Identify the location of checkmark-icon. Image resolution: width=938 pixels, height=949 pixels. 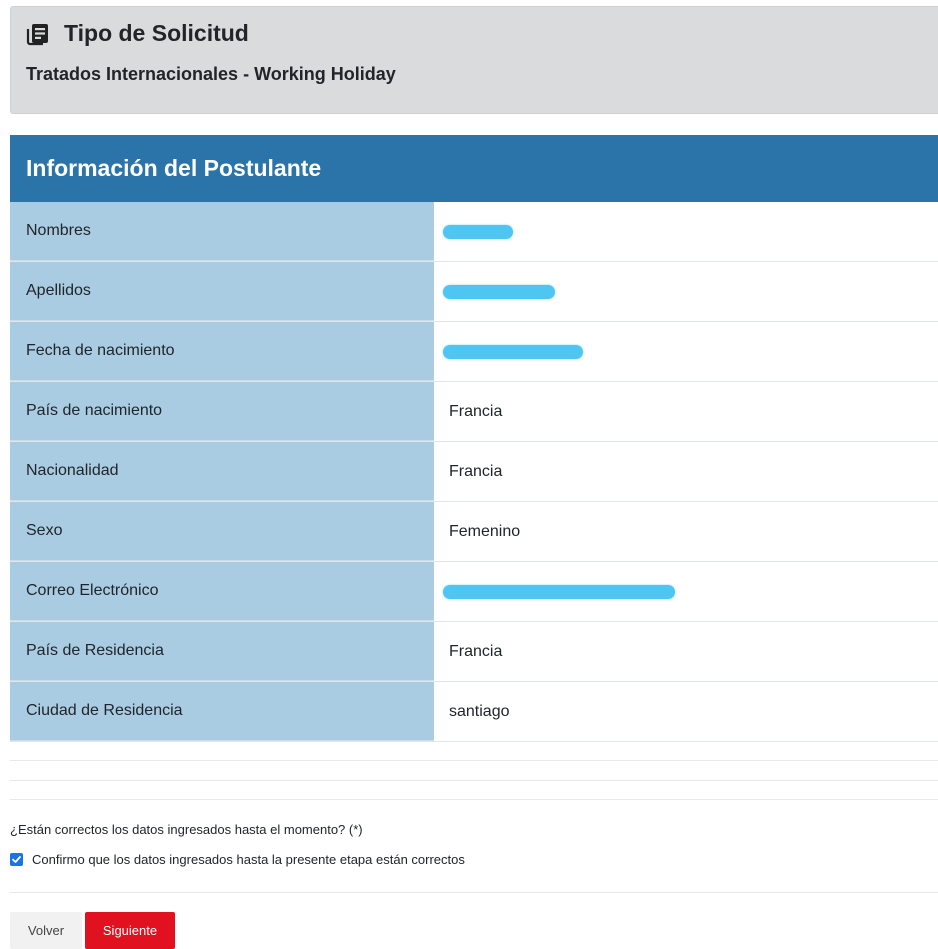
(16, 859).